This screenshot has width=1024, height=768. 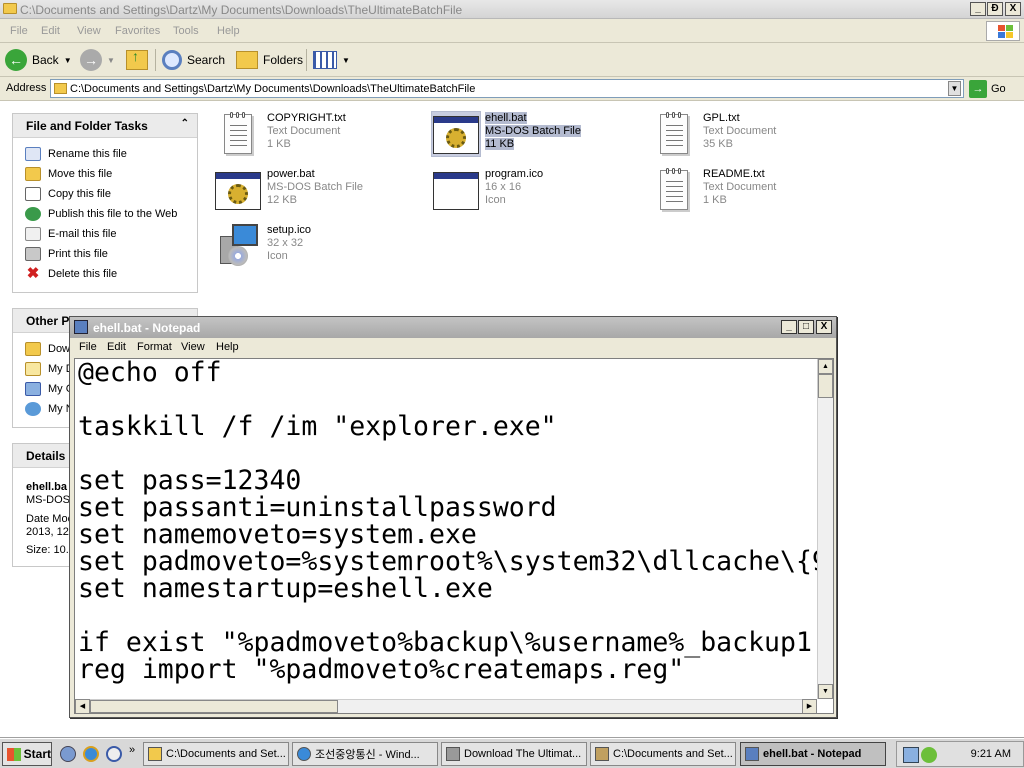 I want to click on task-email: E-mail this file, so click(x=70, y=234).